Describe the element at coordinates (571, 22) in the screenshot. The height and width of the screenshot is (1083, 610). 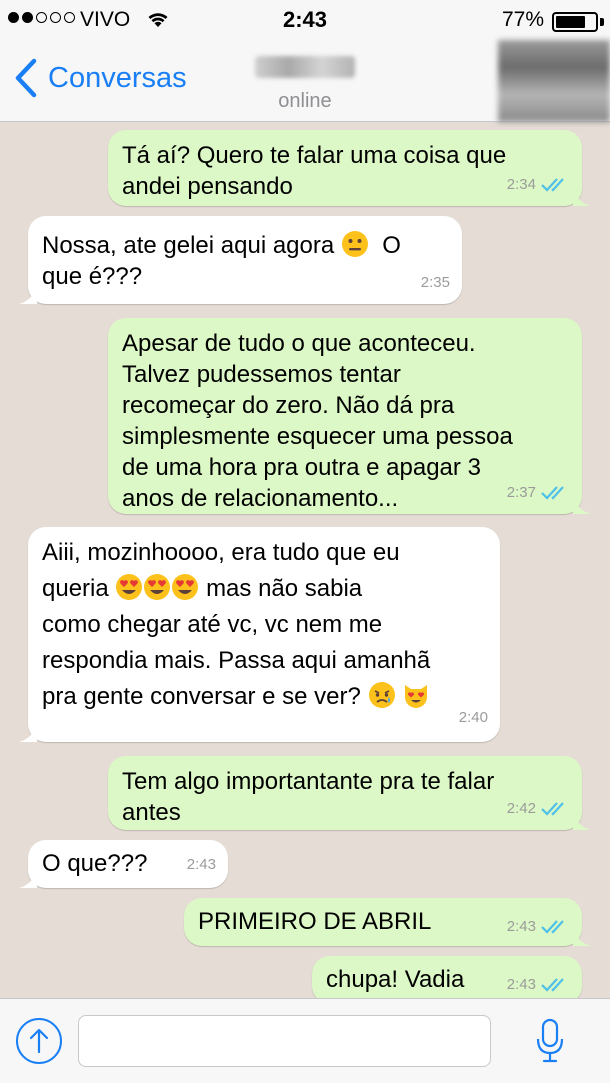
I see `battery-level` at that location.